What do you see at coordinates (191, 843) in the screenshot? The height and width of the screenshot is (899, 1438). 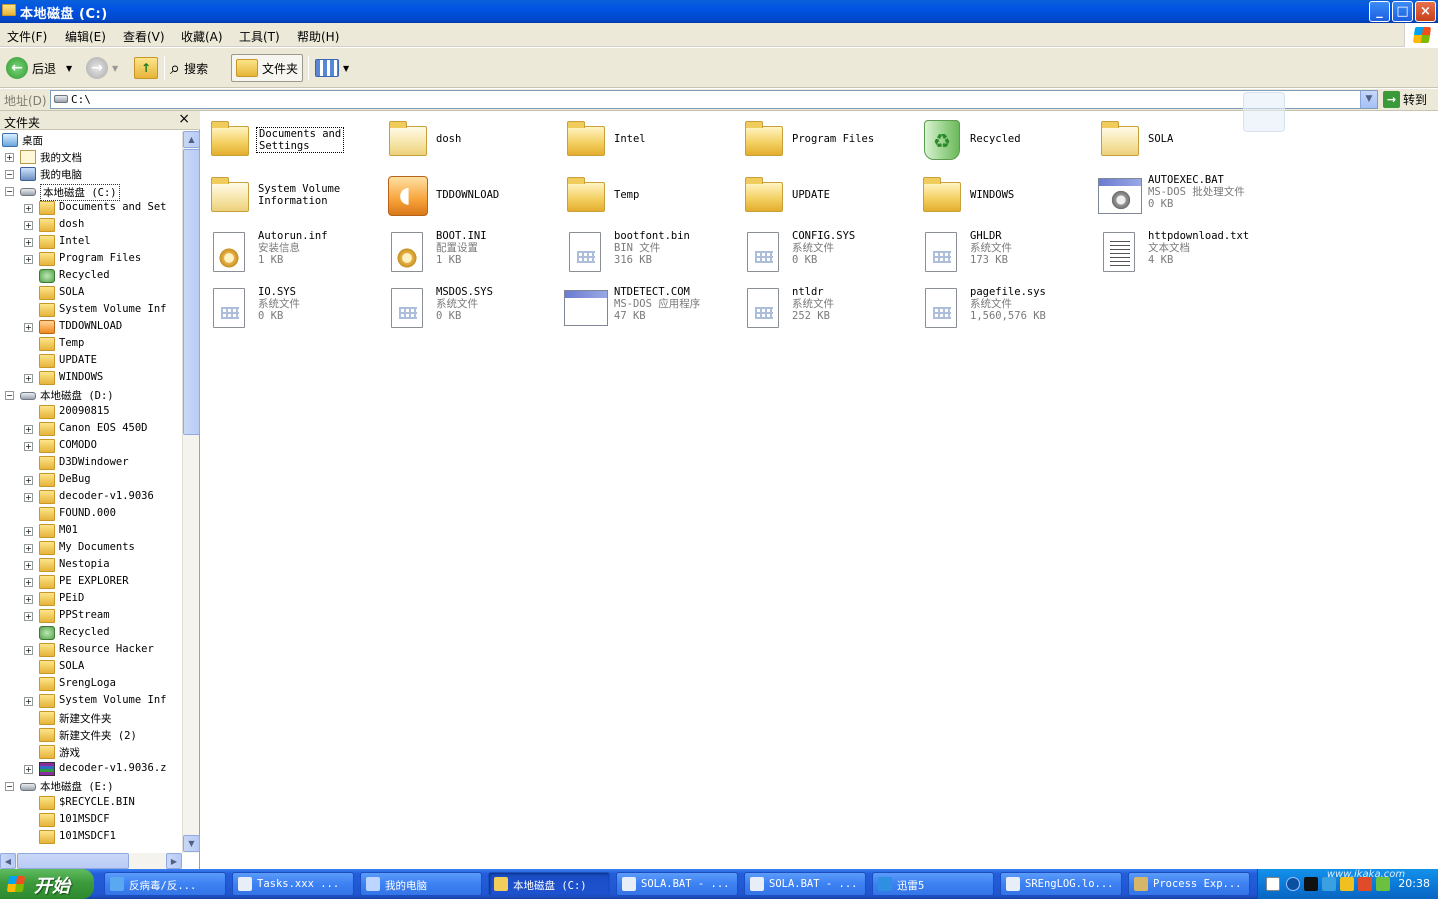 I see `scroll-down-button: ▼` at bounding box center [191, 843].